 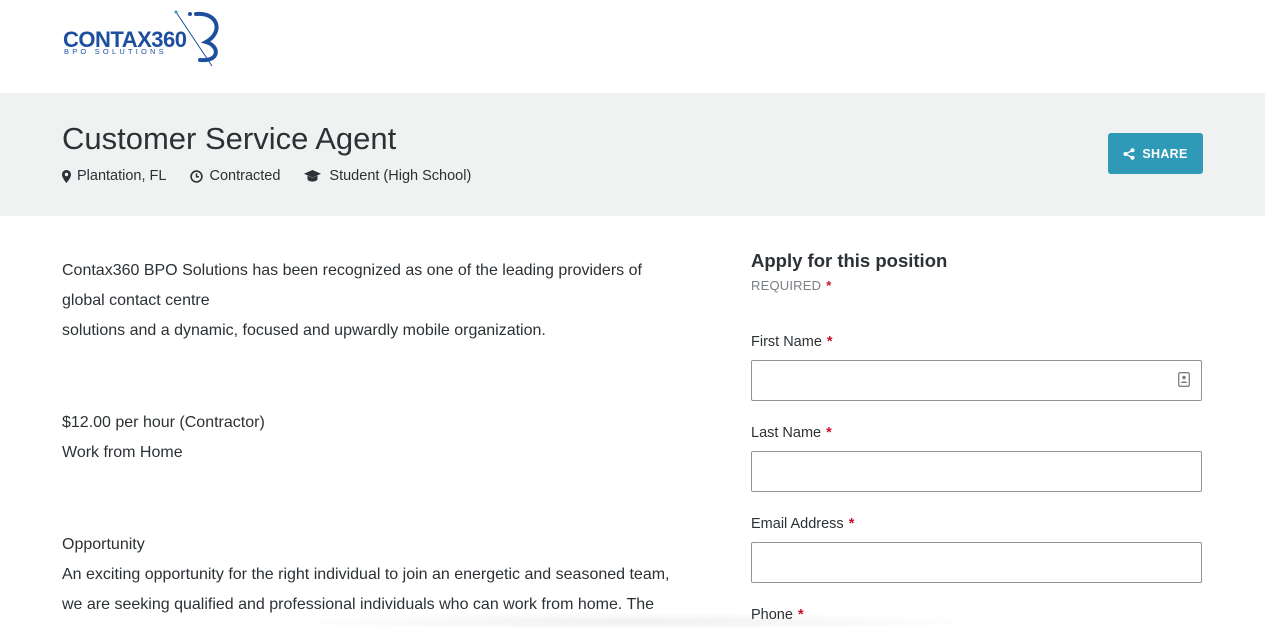 I want to click on job-title: Customer Service Agent, so click(x=229, y=138).